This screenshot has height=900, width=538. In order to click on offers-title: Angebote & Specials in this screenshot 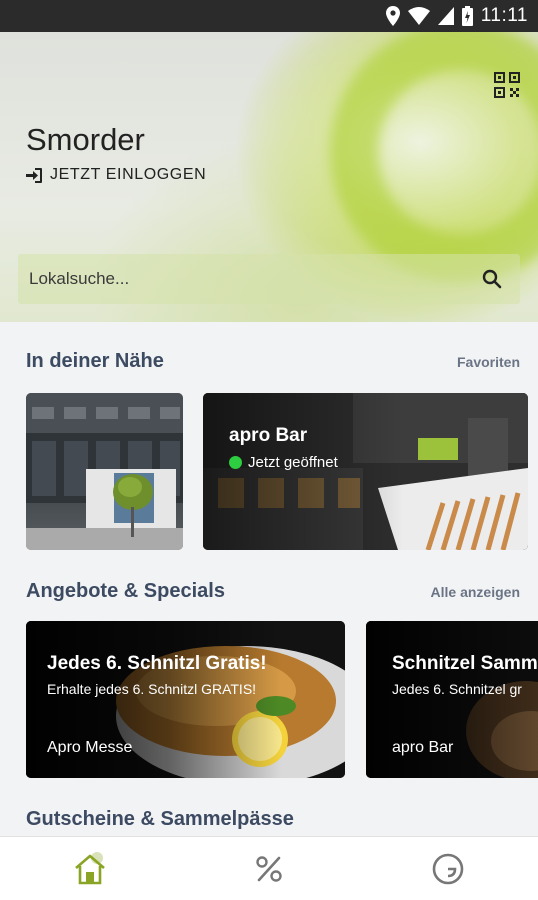, I will do `click(125, 591)`.